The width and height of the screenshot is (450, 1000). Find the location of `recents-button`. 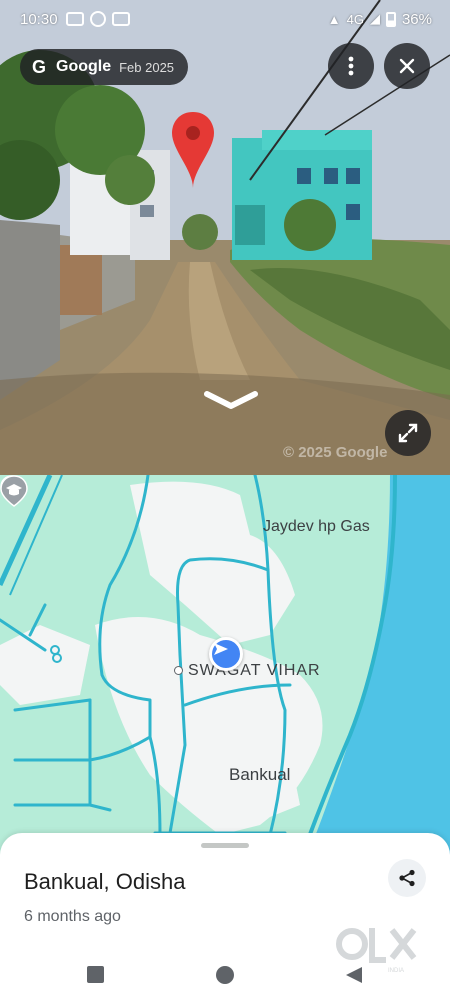

recents-button is located at coordinates (95, 974).